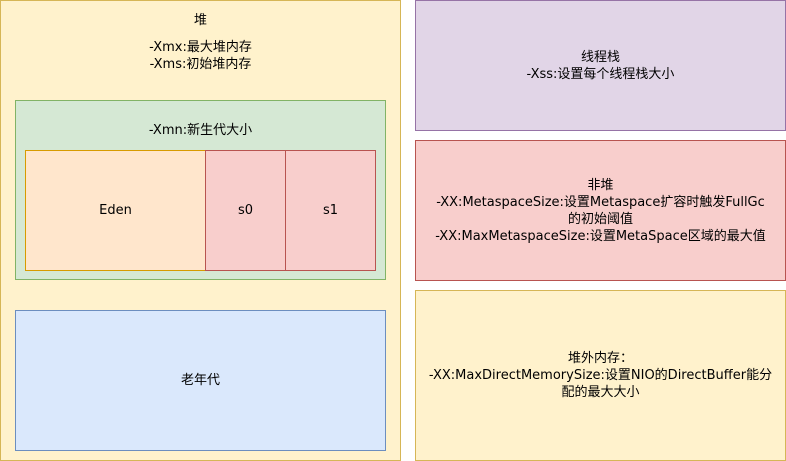 This screenshot has width=786, height=461. Describe the element at coordinates (600, 202) in the screenshot. I see `metaspace-size-line1: -XX:MetaspaceSize:设置Metaspace扩容时触发FullGc` at that location.